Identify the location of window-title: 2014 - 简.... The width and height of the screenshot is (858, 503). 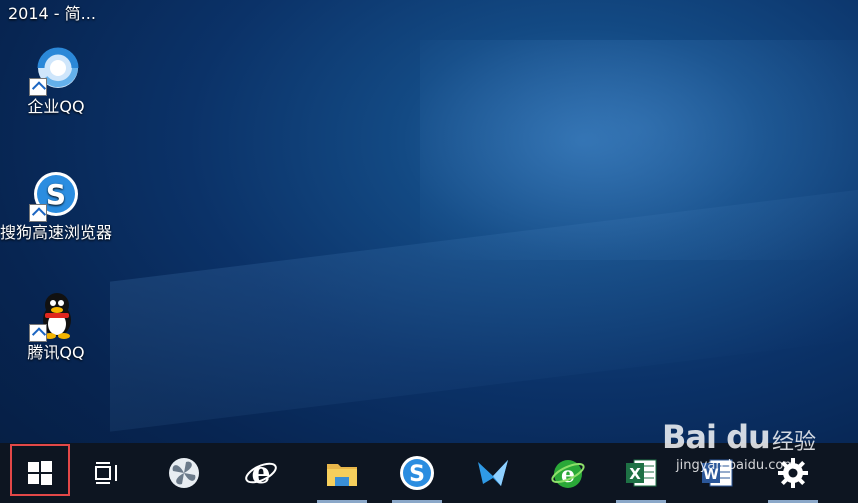
(52, 13).